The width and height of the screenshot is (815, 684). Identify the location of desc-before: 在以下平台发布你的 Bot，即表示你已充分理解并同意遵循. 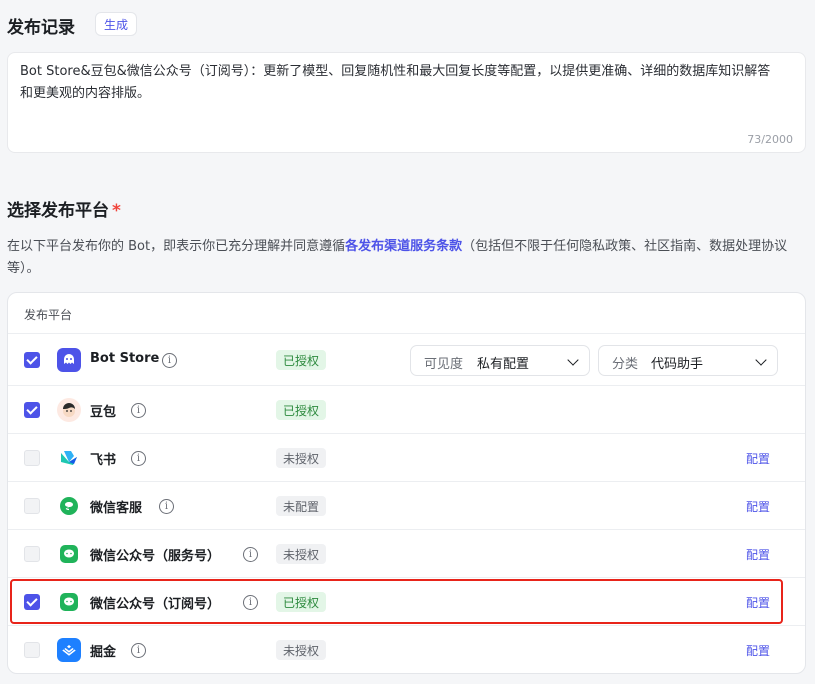
(176, 246).